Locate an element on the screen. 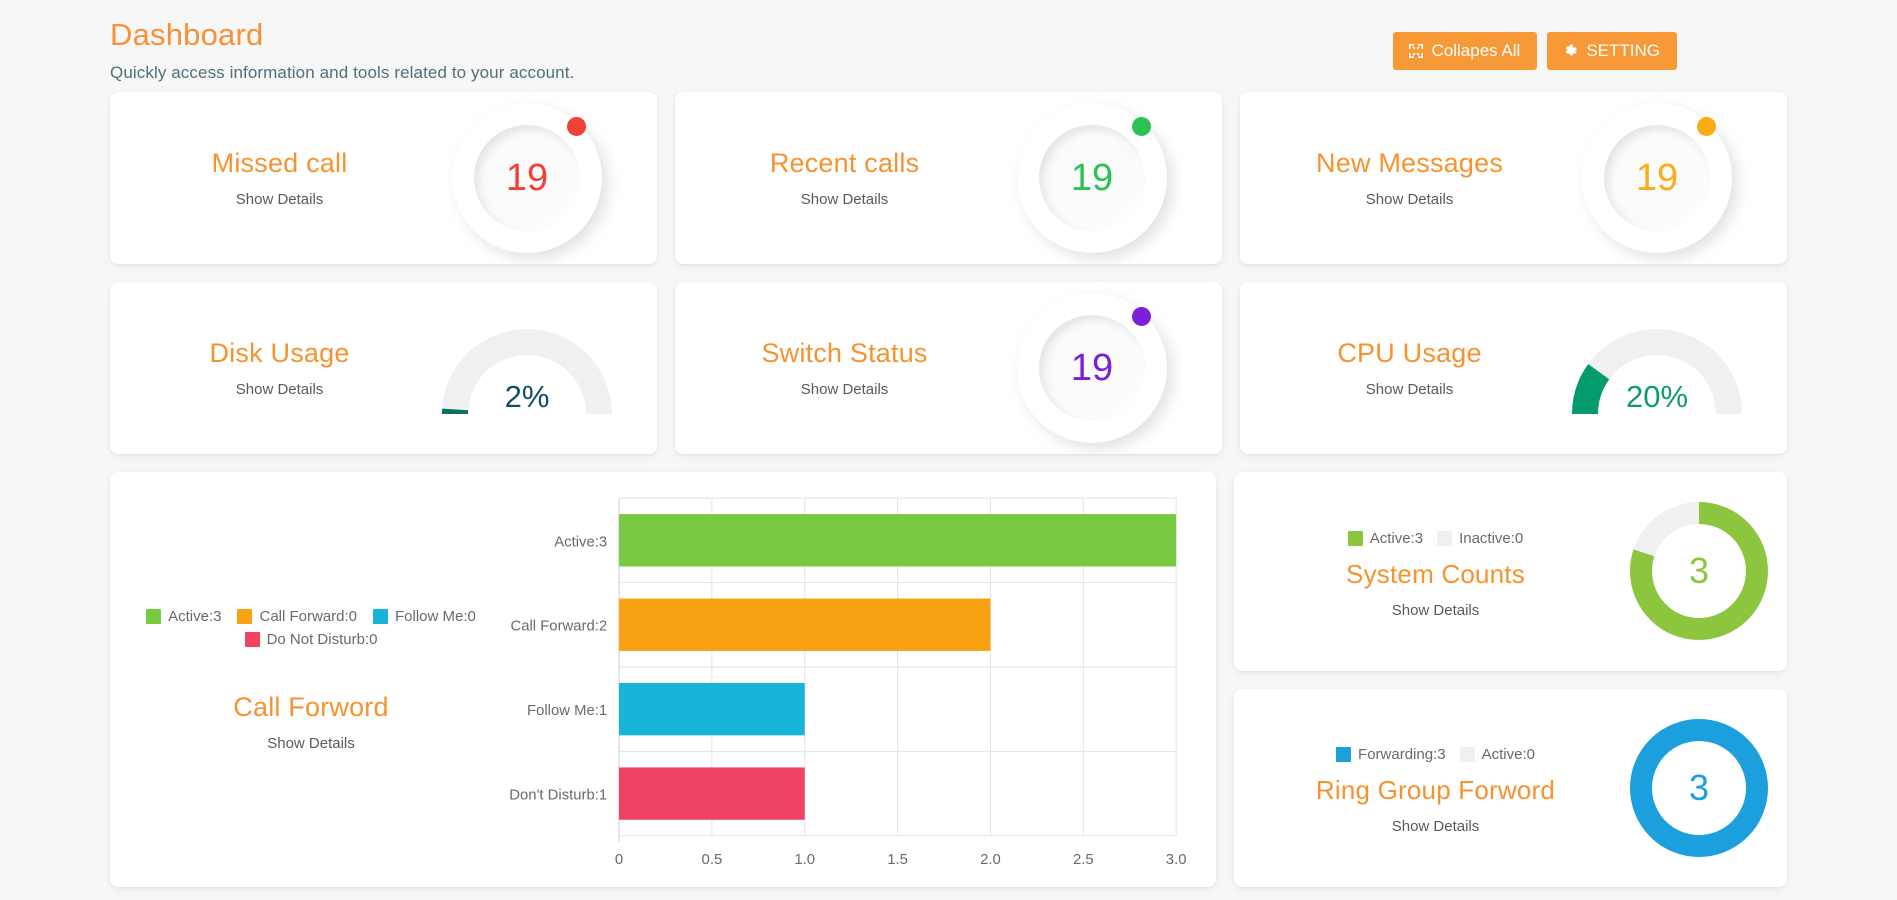  summary-card-donut: 3 is located at coordinates (1699, 571).